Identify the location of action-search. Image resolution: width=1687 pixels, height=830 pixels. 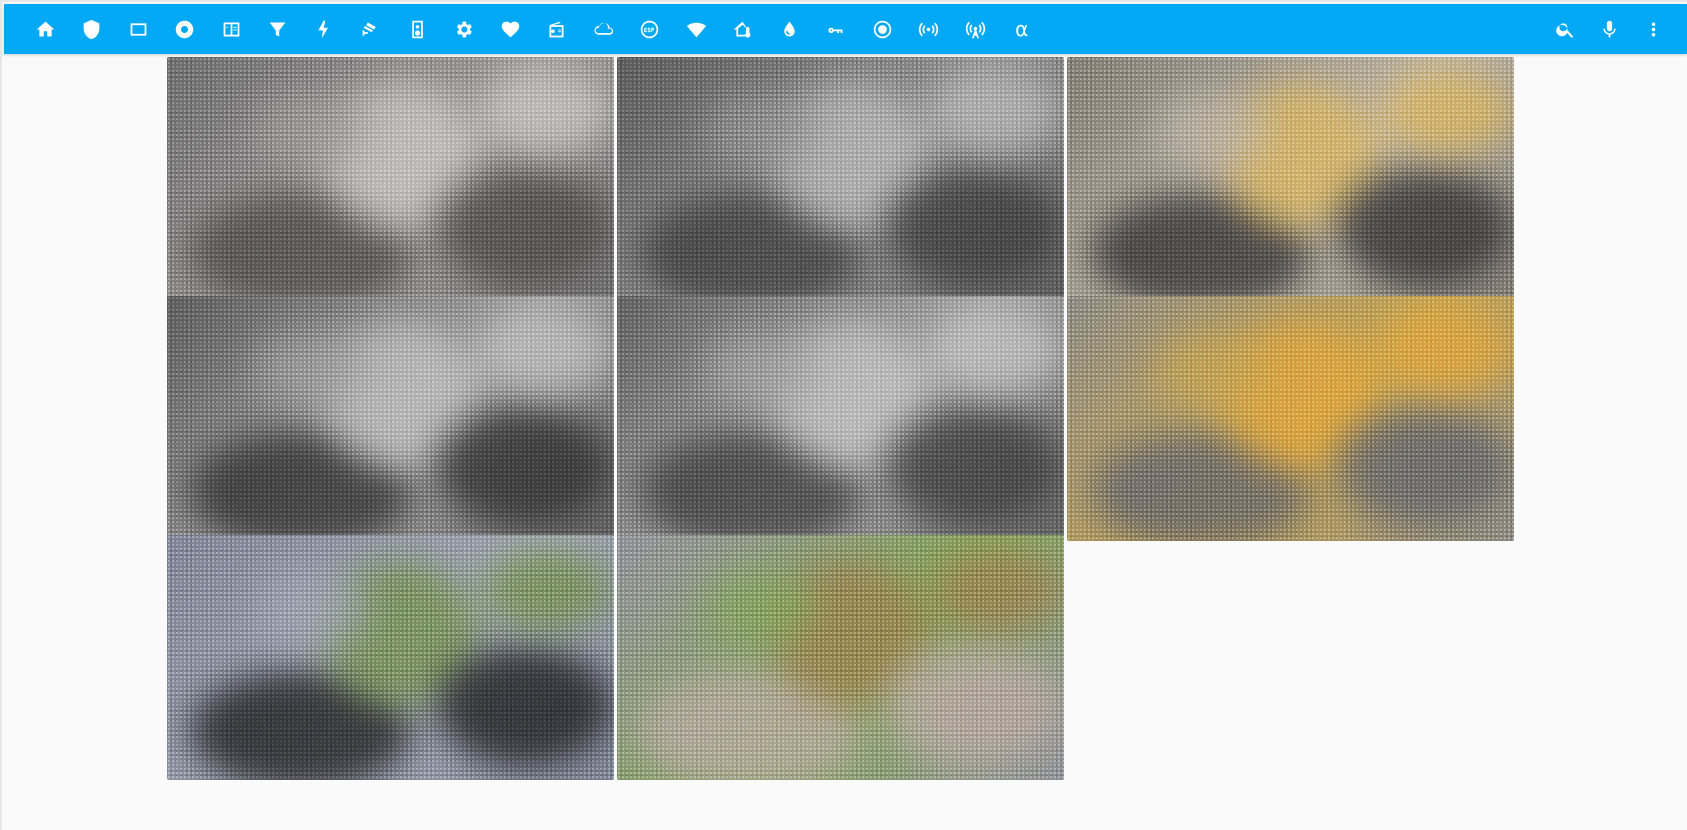
(1565, 29).